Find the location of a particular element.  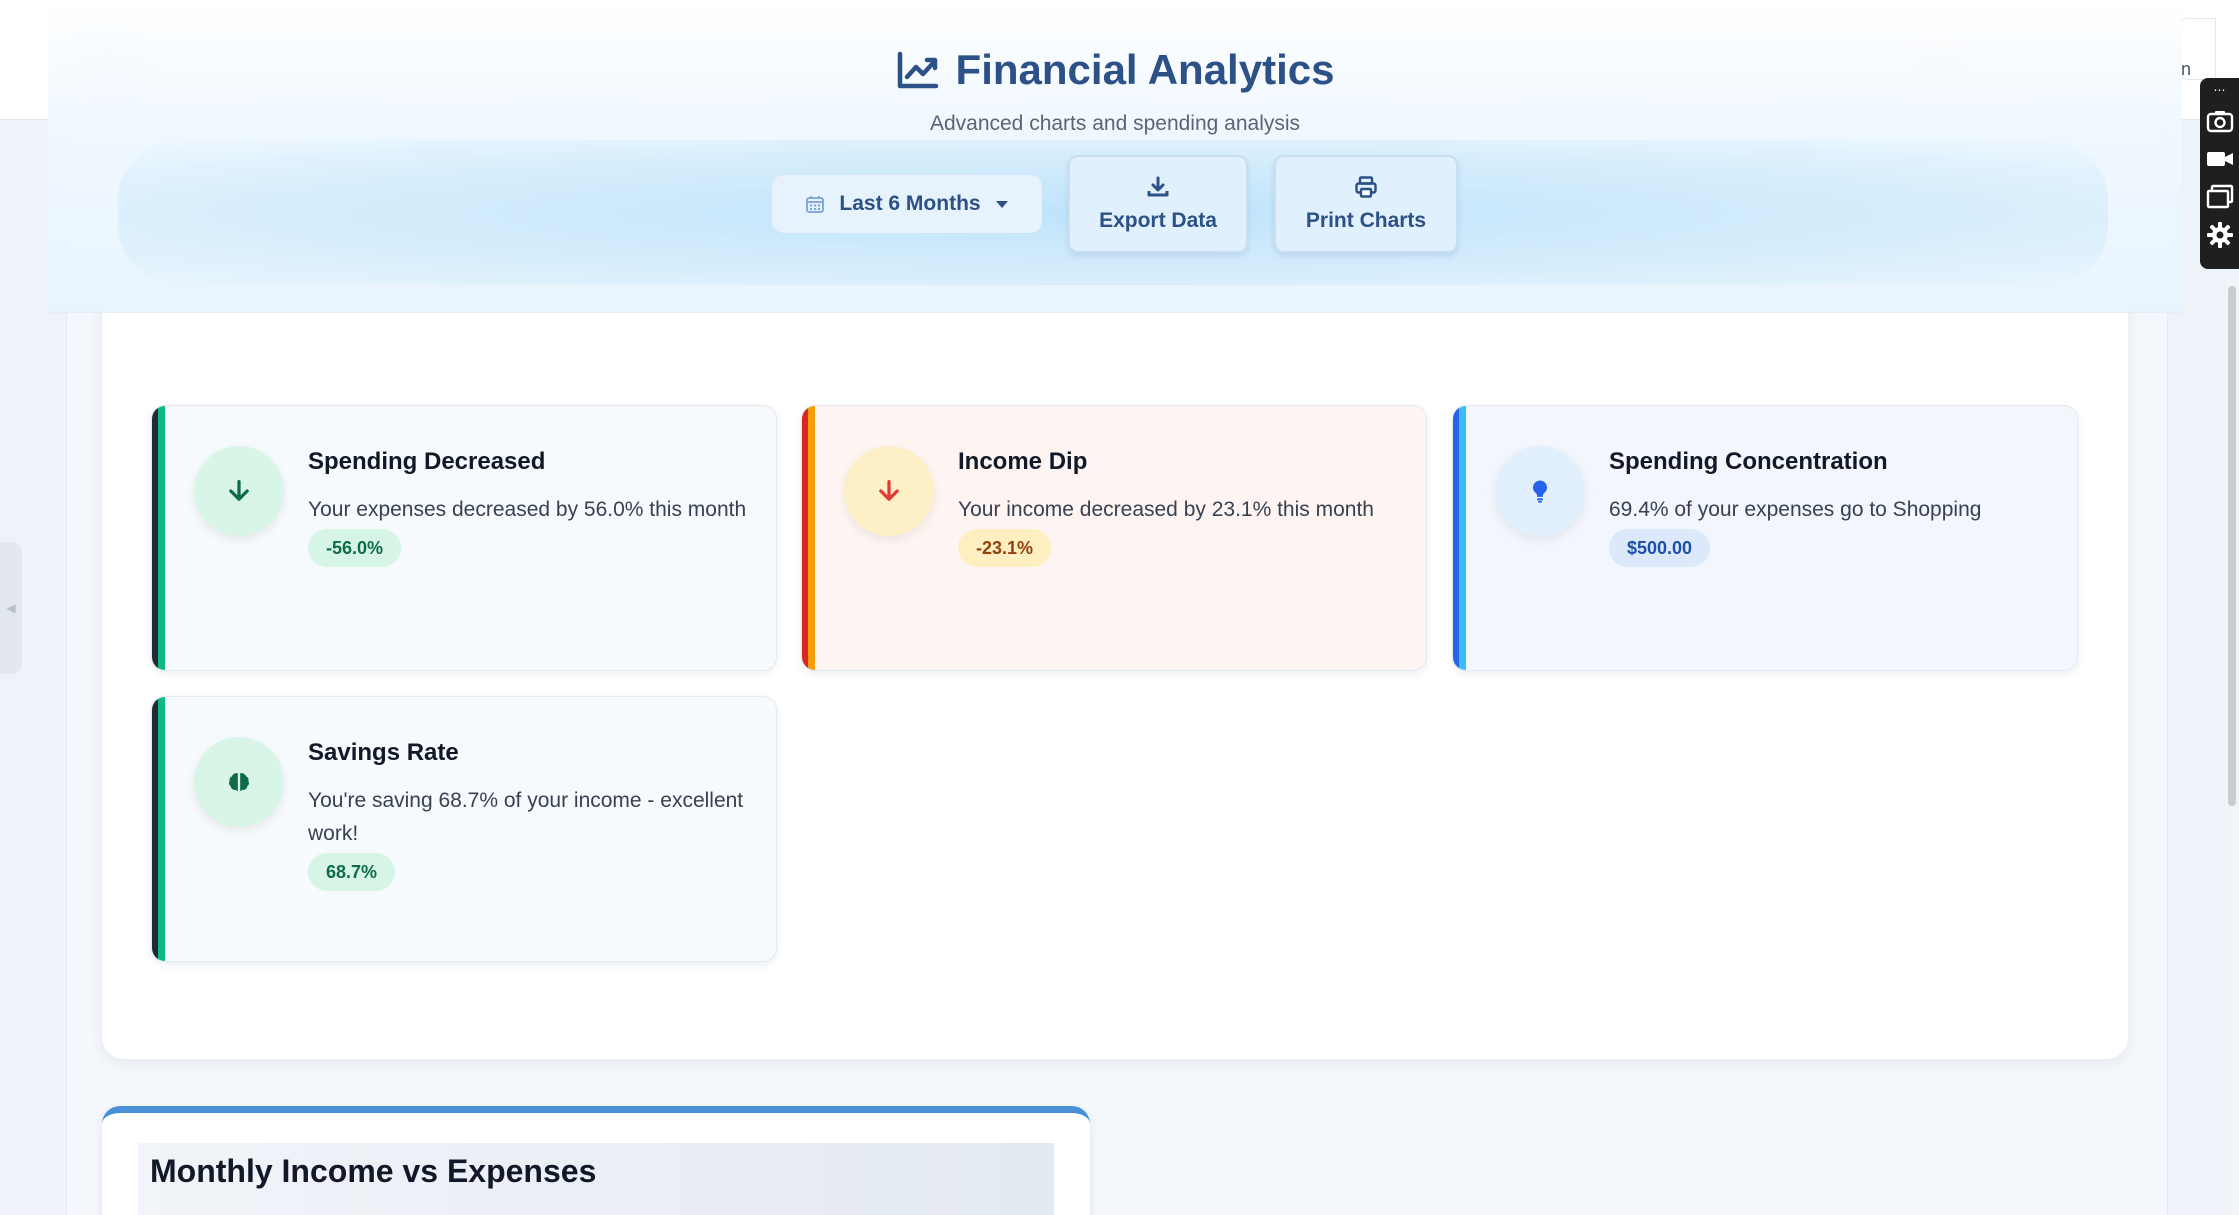

export-data-button: Export Data is located at coordinates (1158, 204).